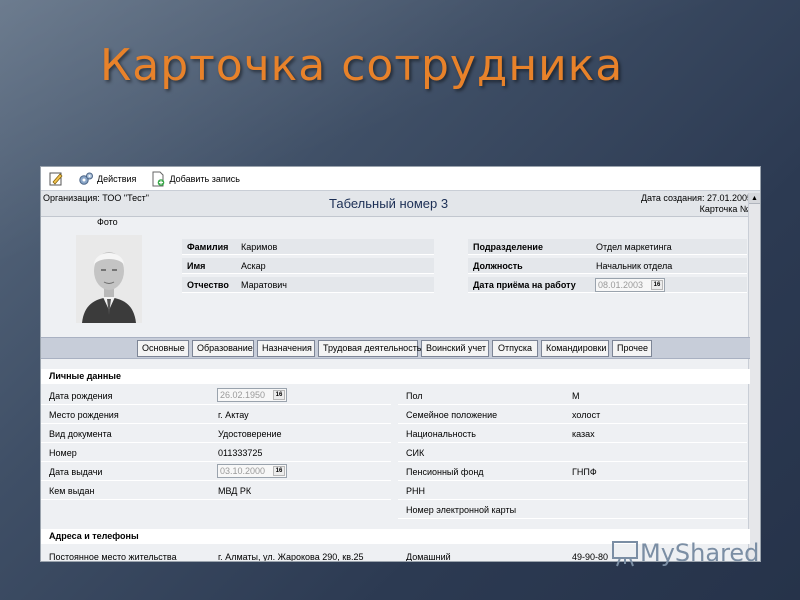 The height and width of the screenshot is (600, 800). Describe the element at coordinates (461, 510) in the screenshot. I see `electronic-card-label: Номер электронной карты` at that location.